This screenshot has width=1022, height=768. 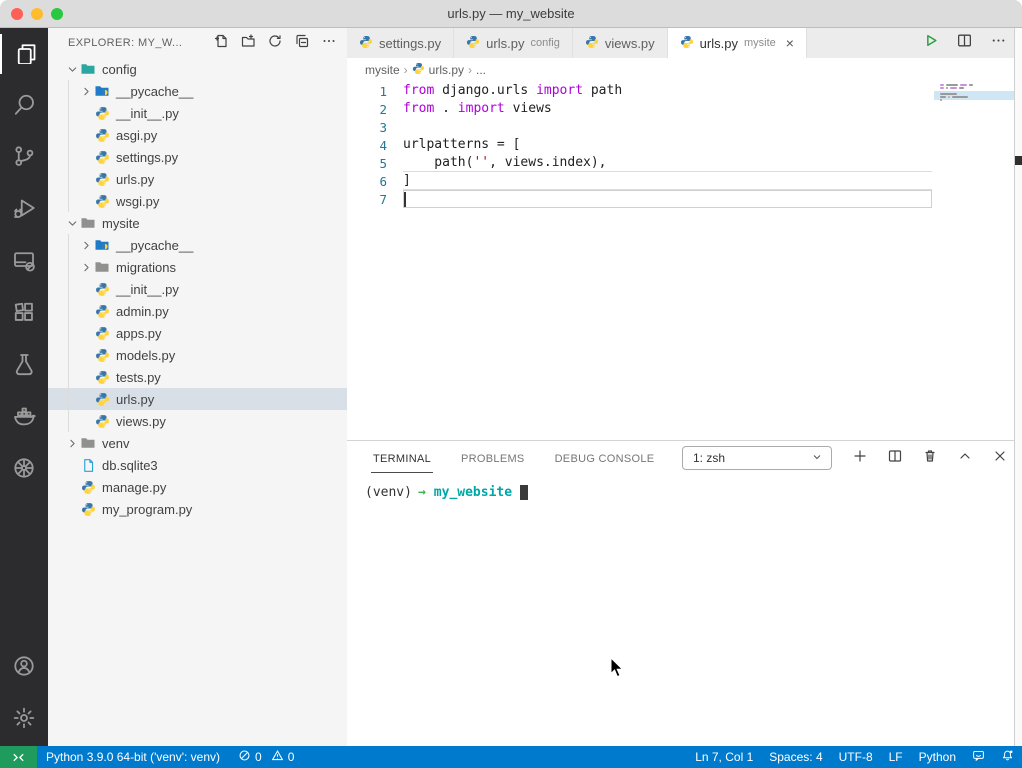 What do you see at coordinates (513, 43) in the screenshot?
I see `tab-urls-py-config: urls.py config` at bounding box center [513, 43].